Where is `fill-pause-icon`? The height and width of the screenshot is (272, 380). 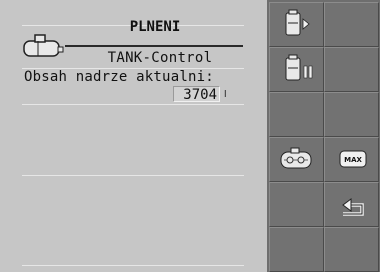 fill-pause-icon is located at coordinates (299, 67).